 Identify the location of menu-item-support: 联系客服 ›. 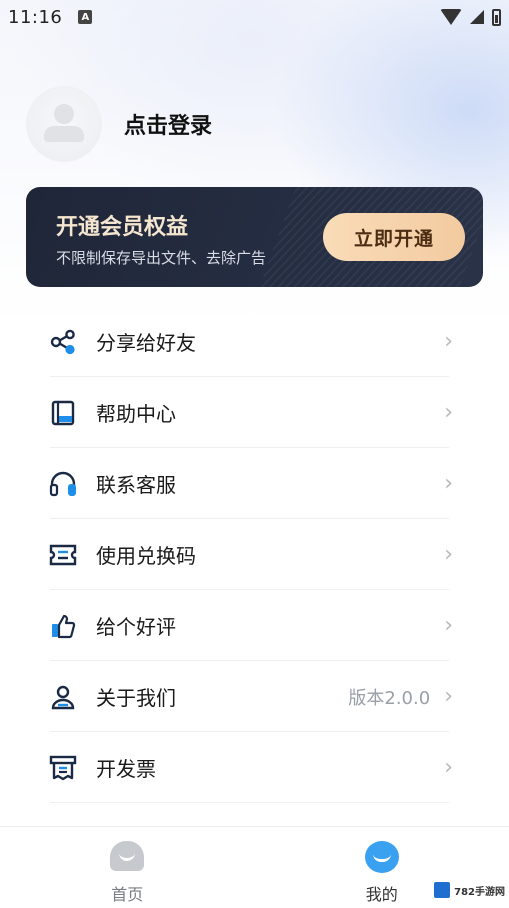
(254, 483).